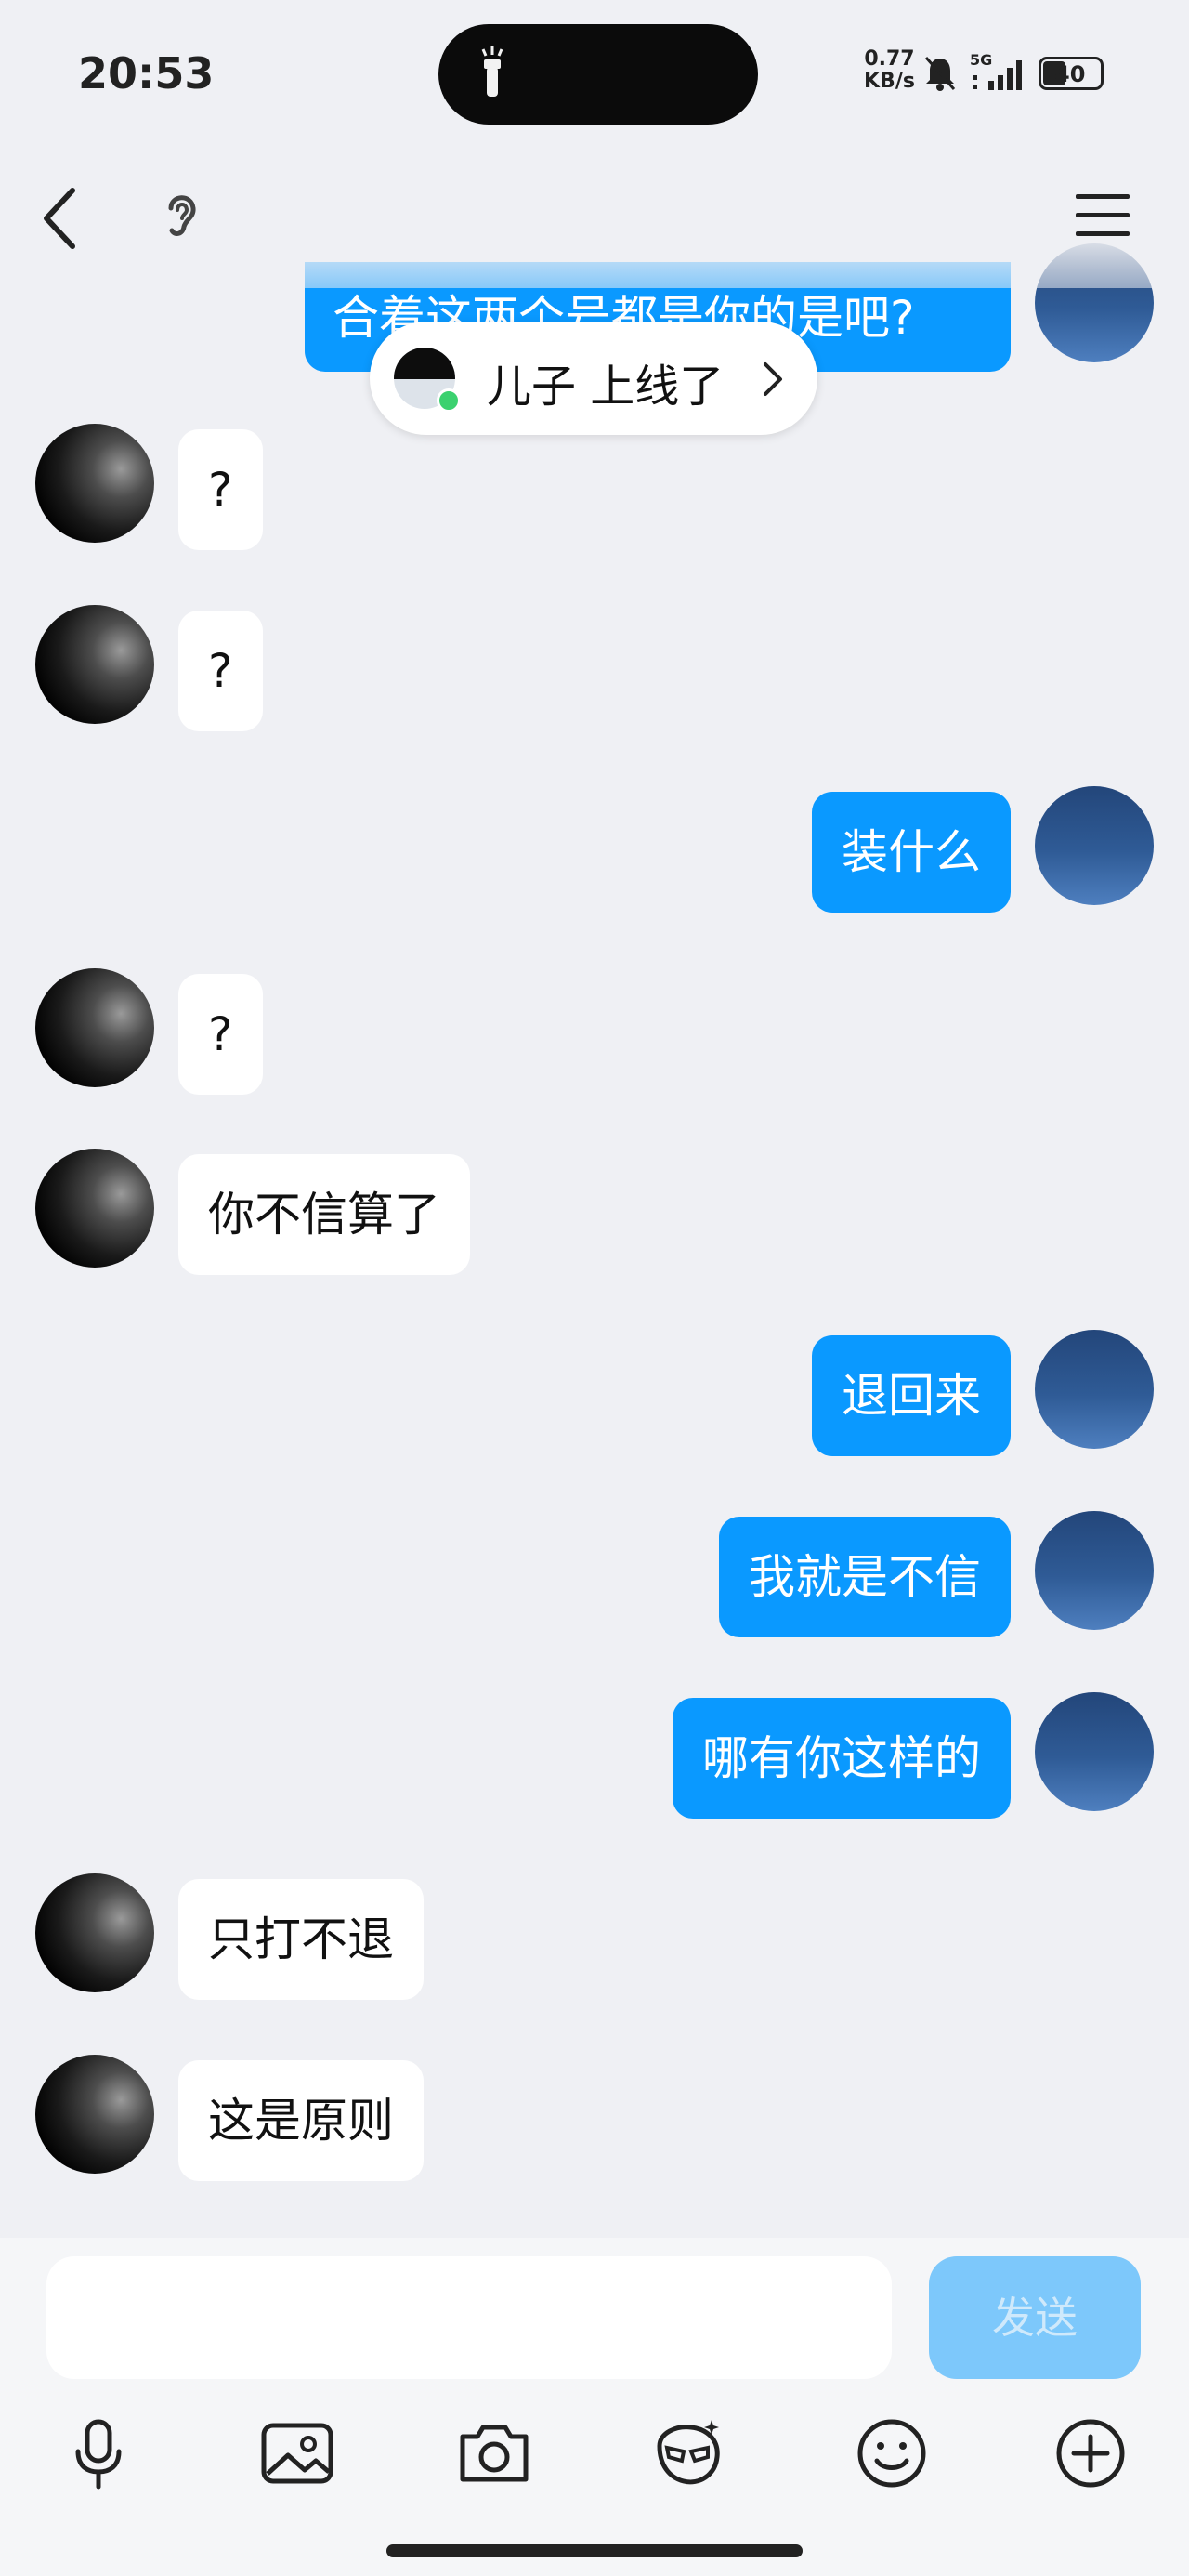 The height and width of the screenshot is (2576, 1189). What do you see at coordinates (911, 1395) in the screenshot?
I see `message-bubble-outgoing: 退回来` at bounding box center [911, 1395].